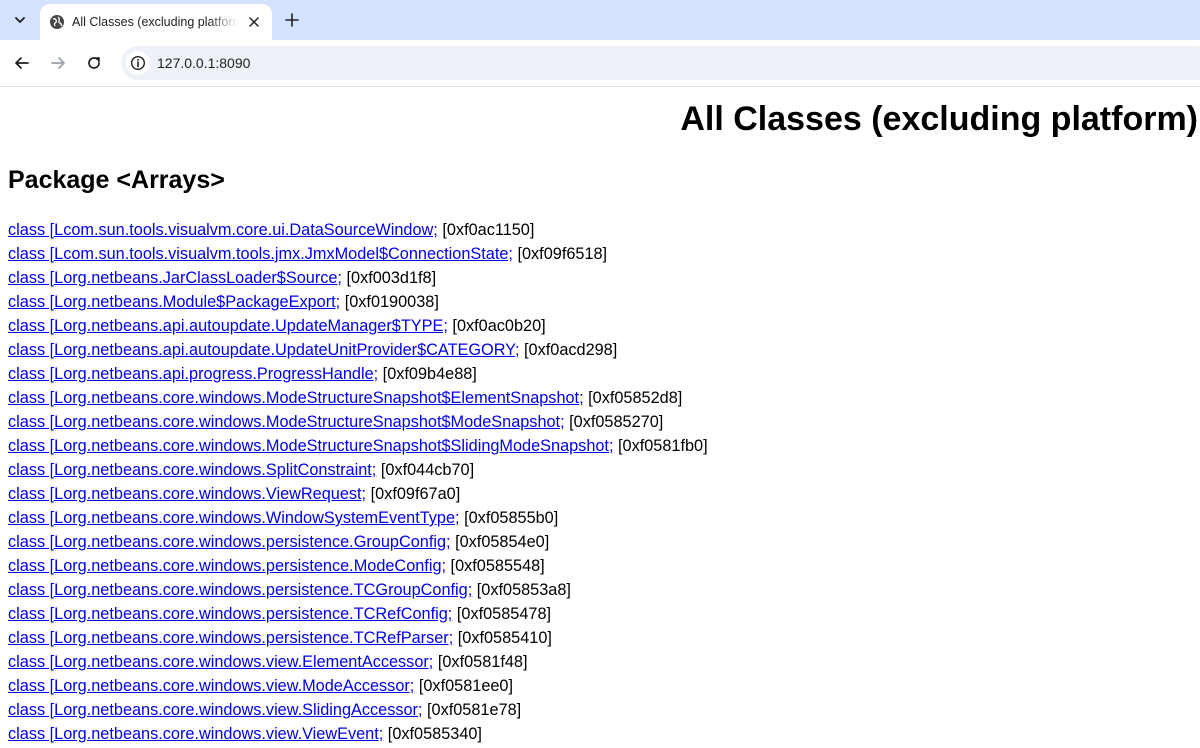 The height and width of the screenshot is (748, 1200). Describe the element at coordinates (495, 566) in the screenshot. I see `class-address: [0xf0585548]` at that location.